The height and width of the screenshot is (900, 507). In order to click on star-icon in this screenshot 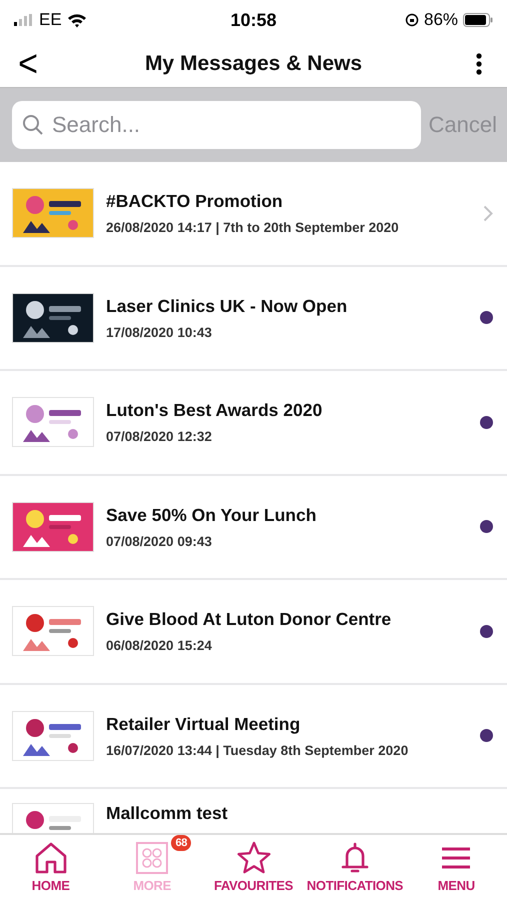, I will do `click(253, 858)`.